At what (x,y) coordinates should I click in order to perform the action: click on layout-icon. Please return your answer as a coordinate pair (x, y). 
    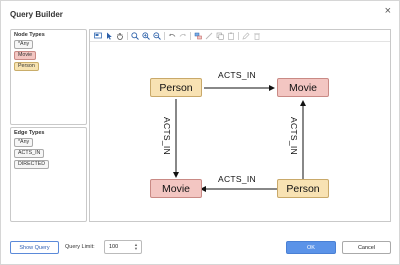
    Looking at the image, I should click on (98, 36).